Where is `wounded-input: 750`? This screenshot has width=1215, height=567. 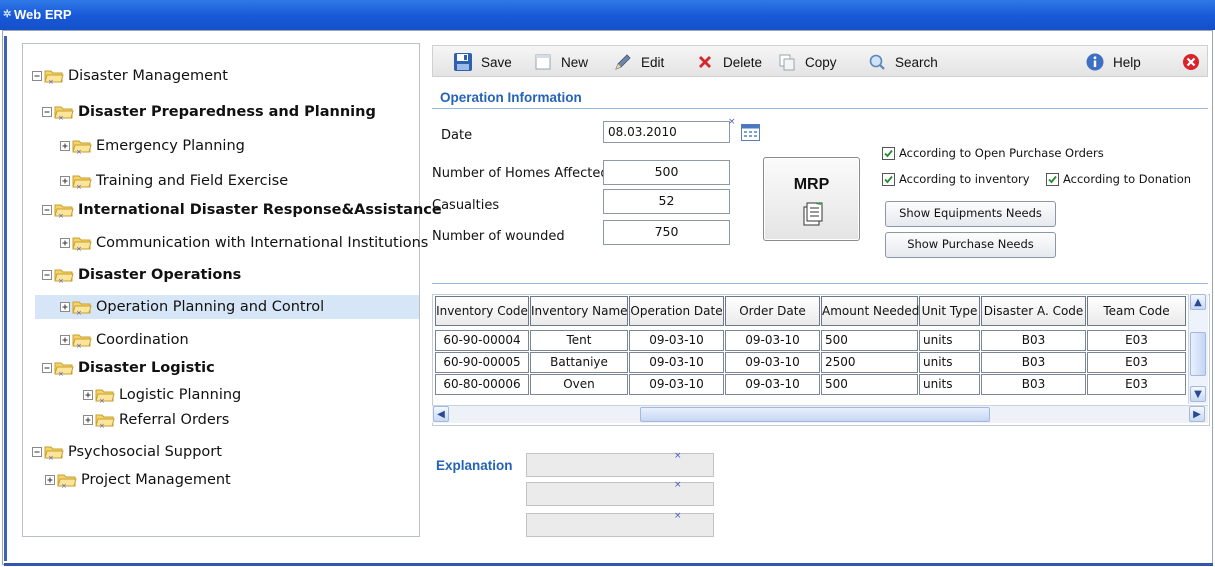 wounded-input: 750 is located at coordinates (666, 232).